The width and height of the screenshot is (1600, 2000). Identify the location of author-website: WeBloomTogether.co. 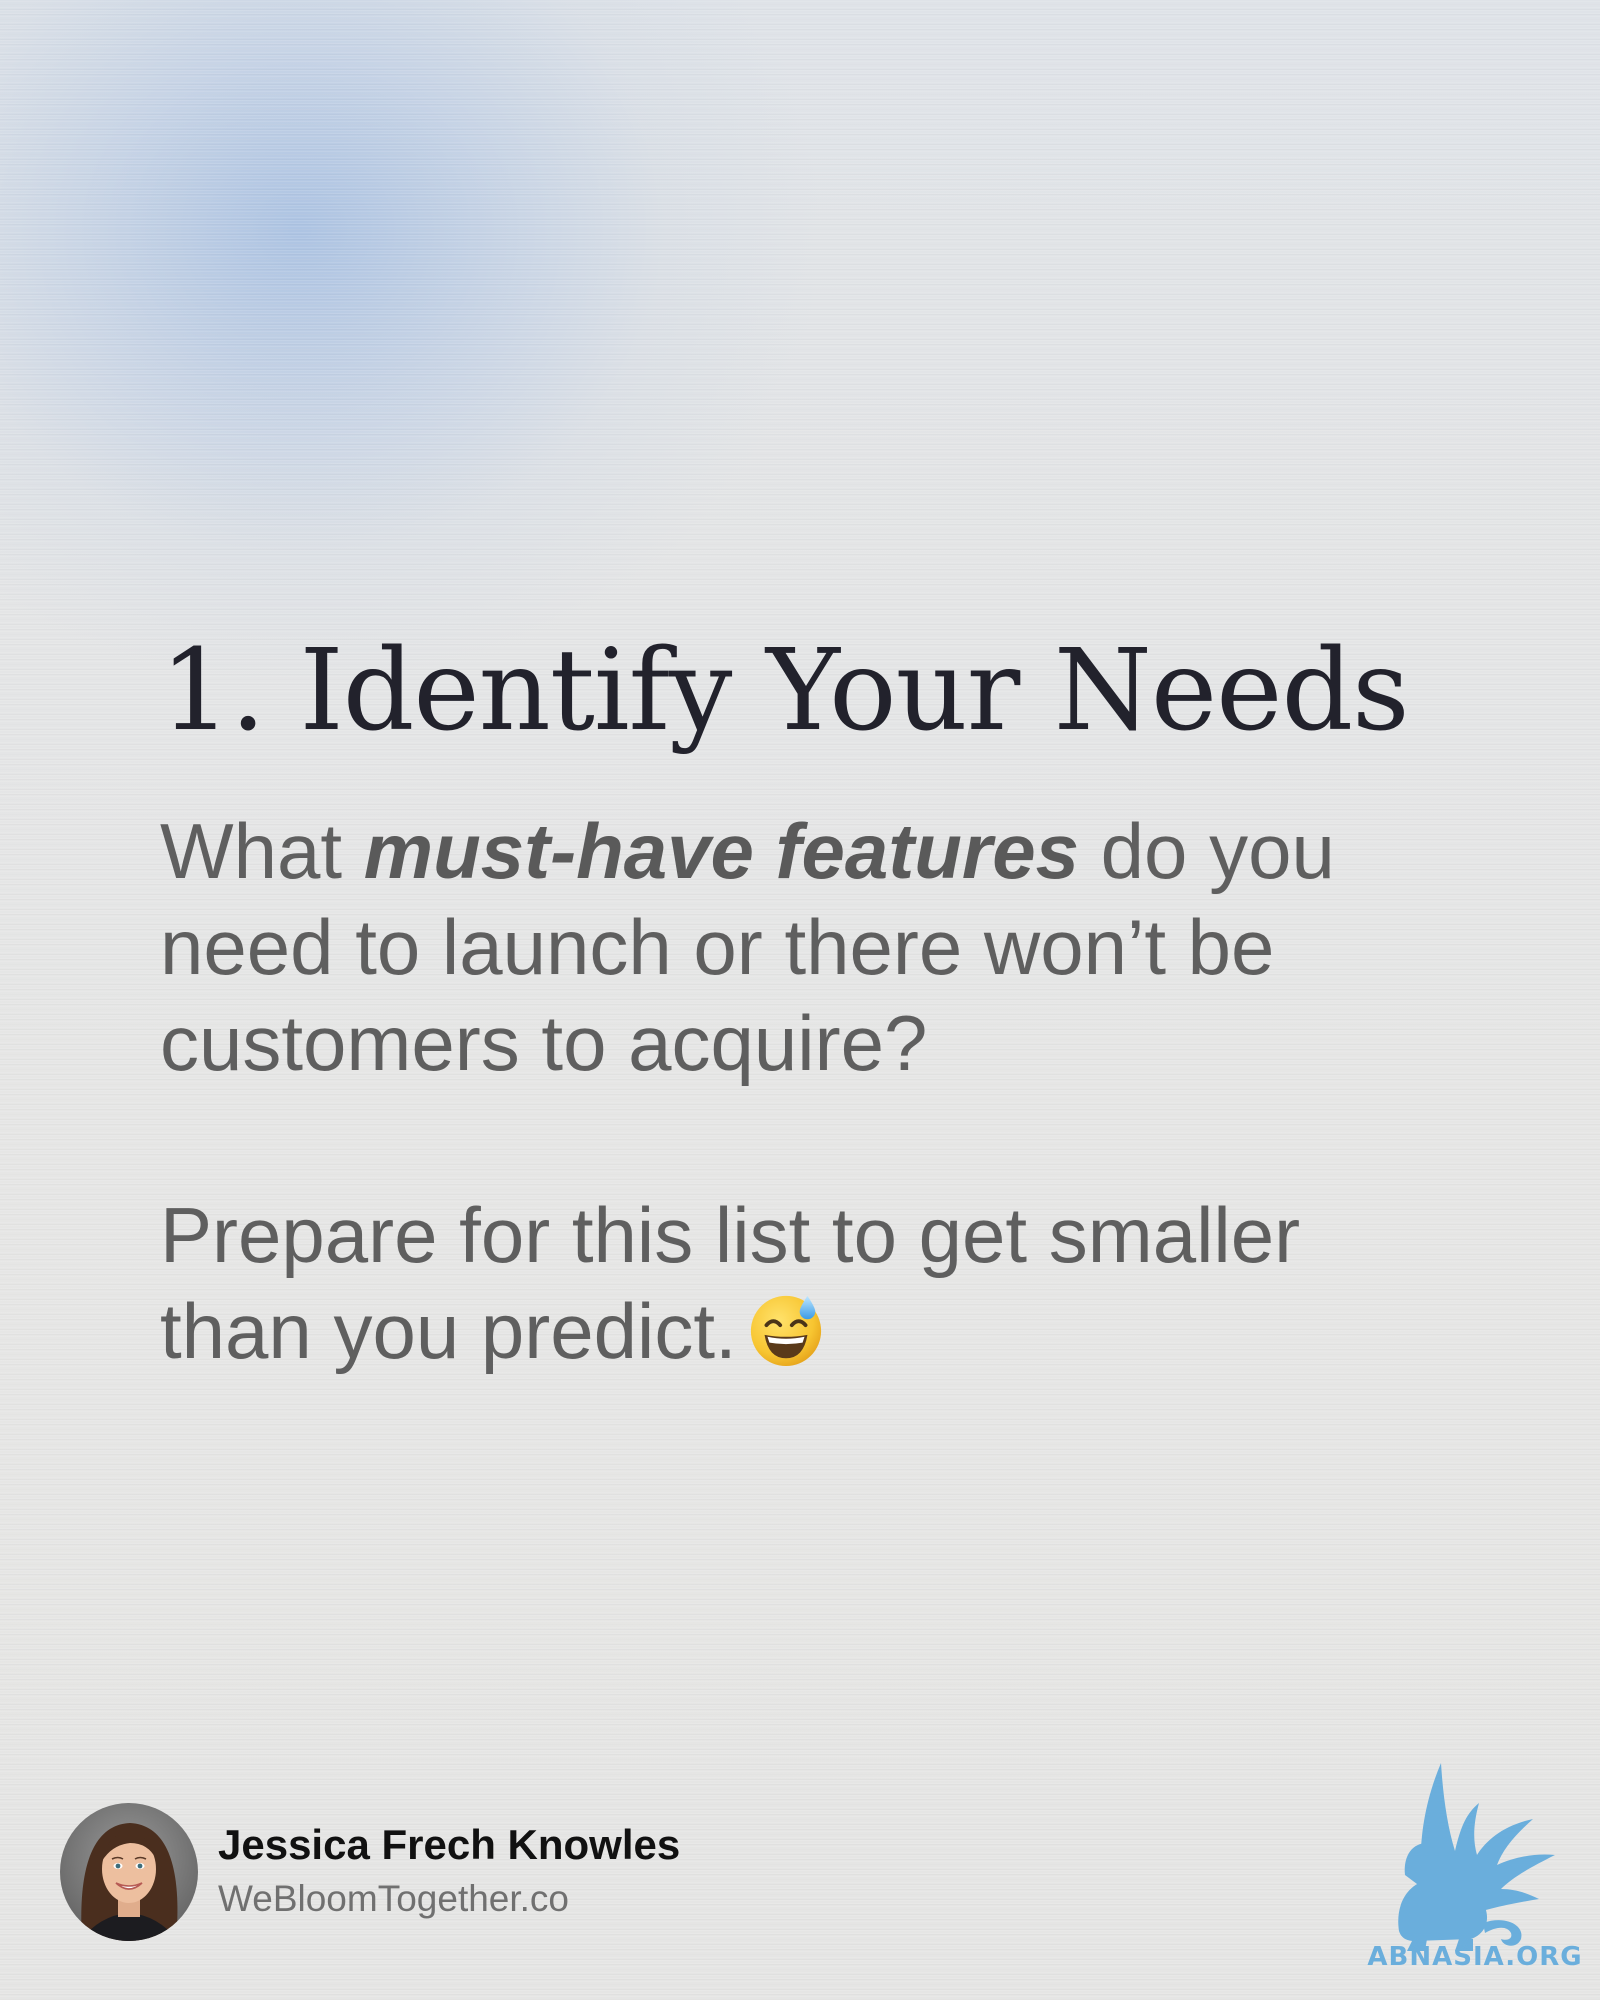
(394, 1898).